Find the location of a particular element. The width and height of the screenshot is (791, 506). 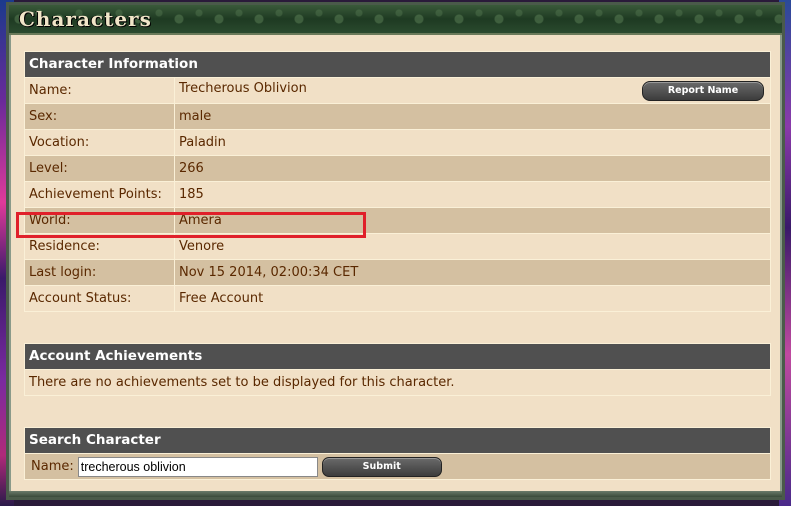

search-character-table: Name: Submit is located at coordinates (397, 466).